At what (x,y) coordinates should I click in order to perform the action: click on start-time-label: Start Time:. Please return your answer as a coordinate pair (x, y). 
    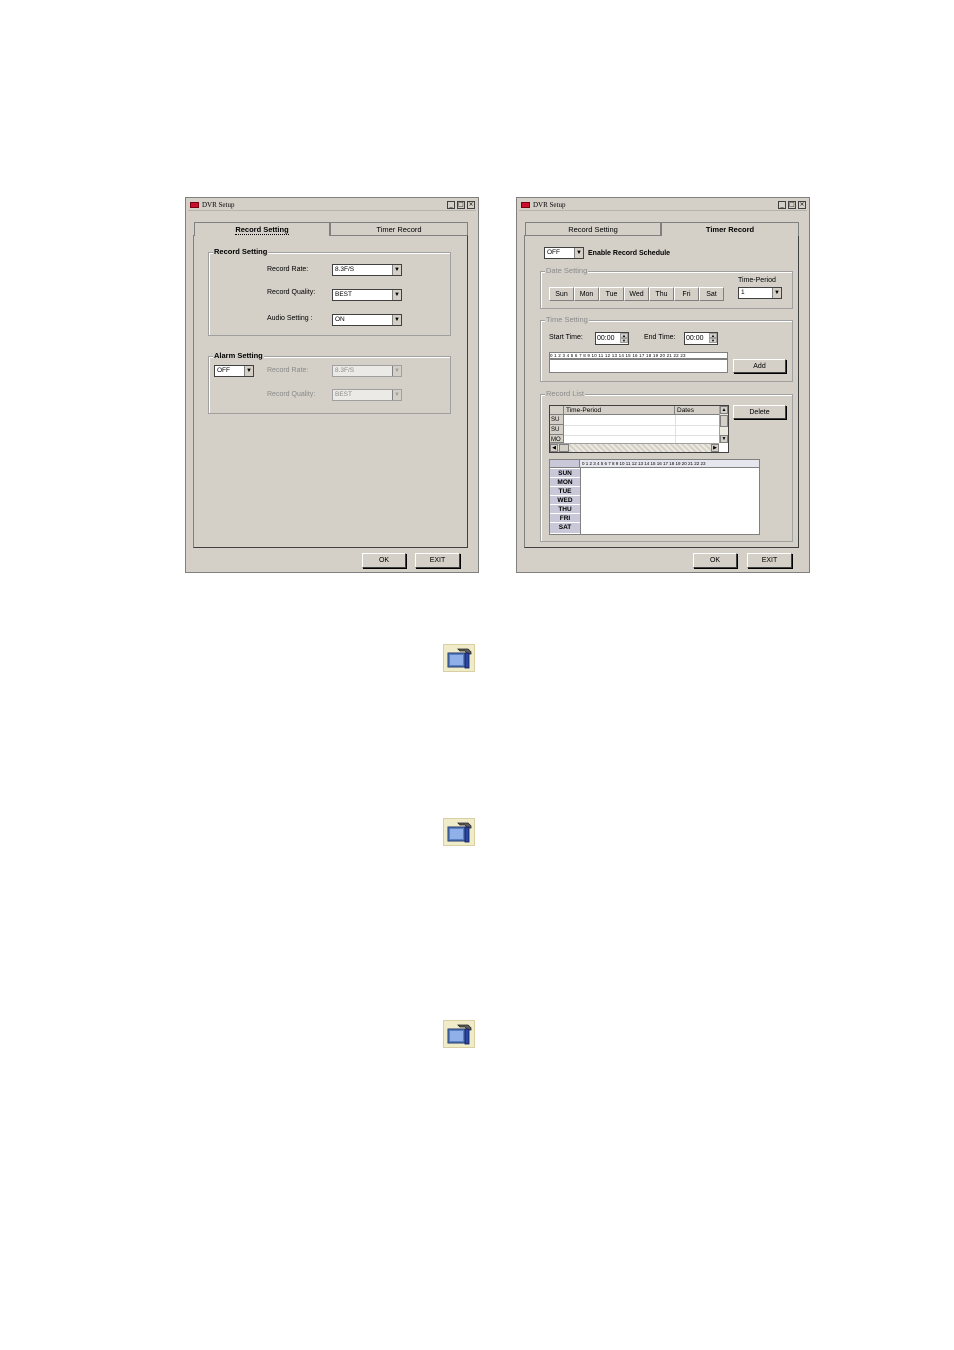
    Looking at the image, I should click on (566, 337).